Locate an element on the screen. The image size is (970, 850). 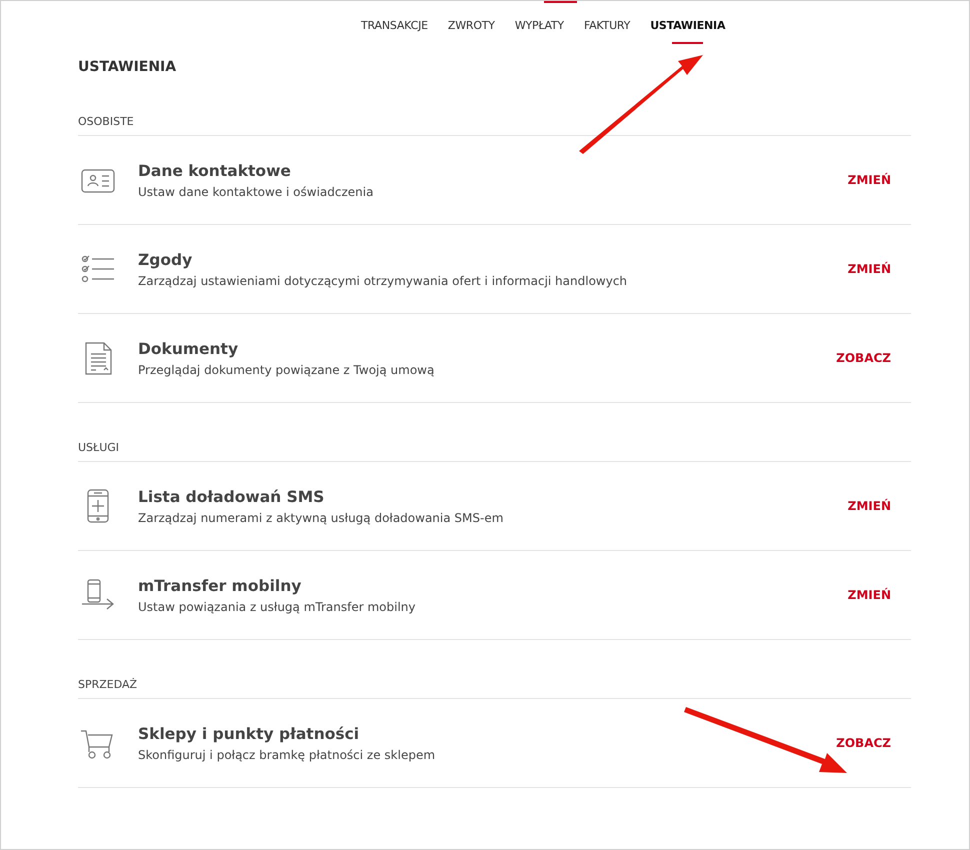
nav-tab: TRANSAKCJE is located at coordinates (394, 31).